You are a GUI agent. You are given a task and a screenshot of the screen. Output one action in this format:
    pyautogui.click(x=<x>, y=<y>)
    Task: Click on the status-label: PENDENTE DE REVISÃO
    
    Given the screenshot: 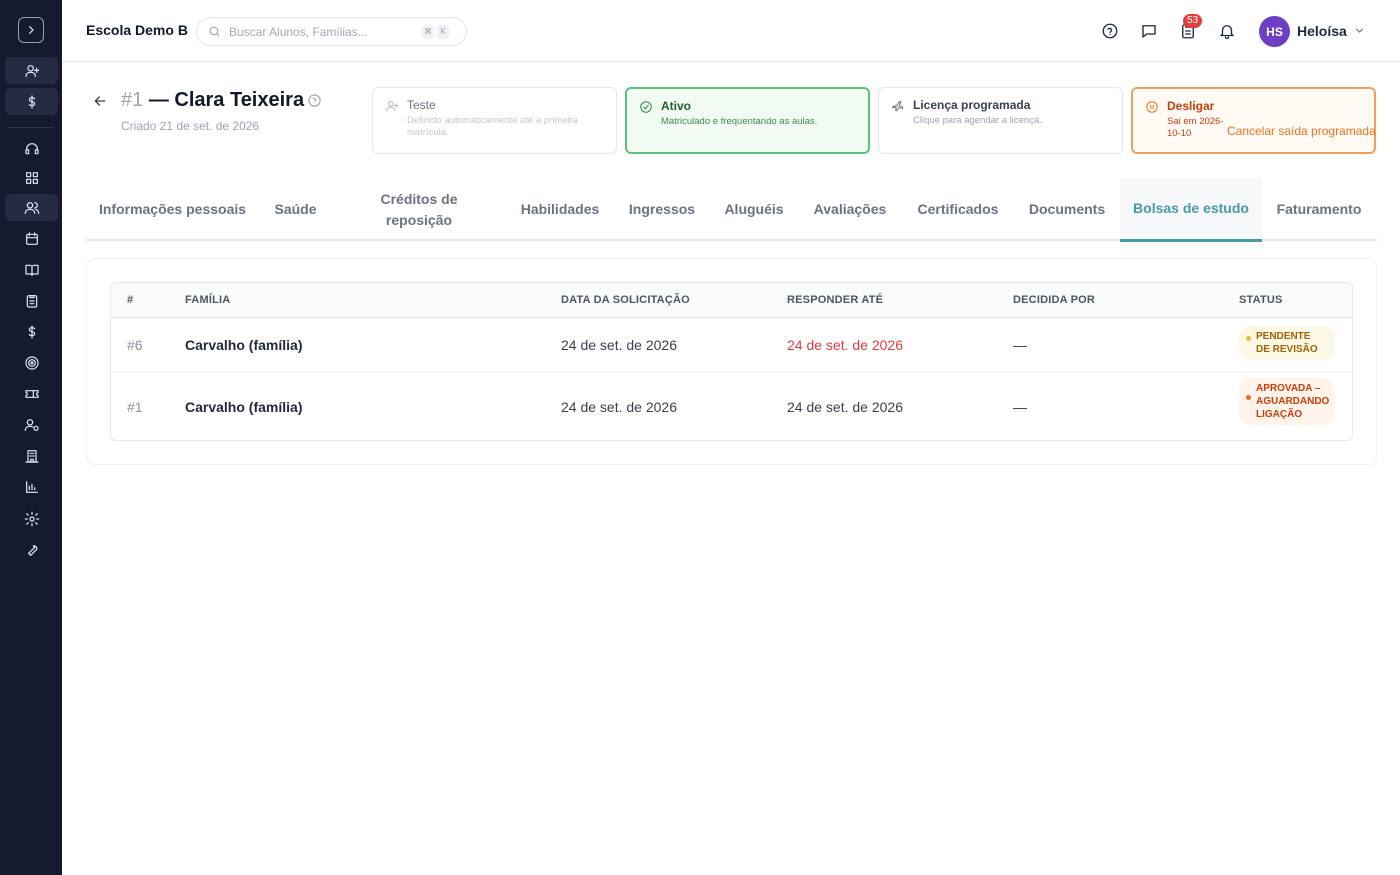 What is the action you would take?
    pyautogui.click(x=1287, y=343)
    